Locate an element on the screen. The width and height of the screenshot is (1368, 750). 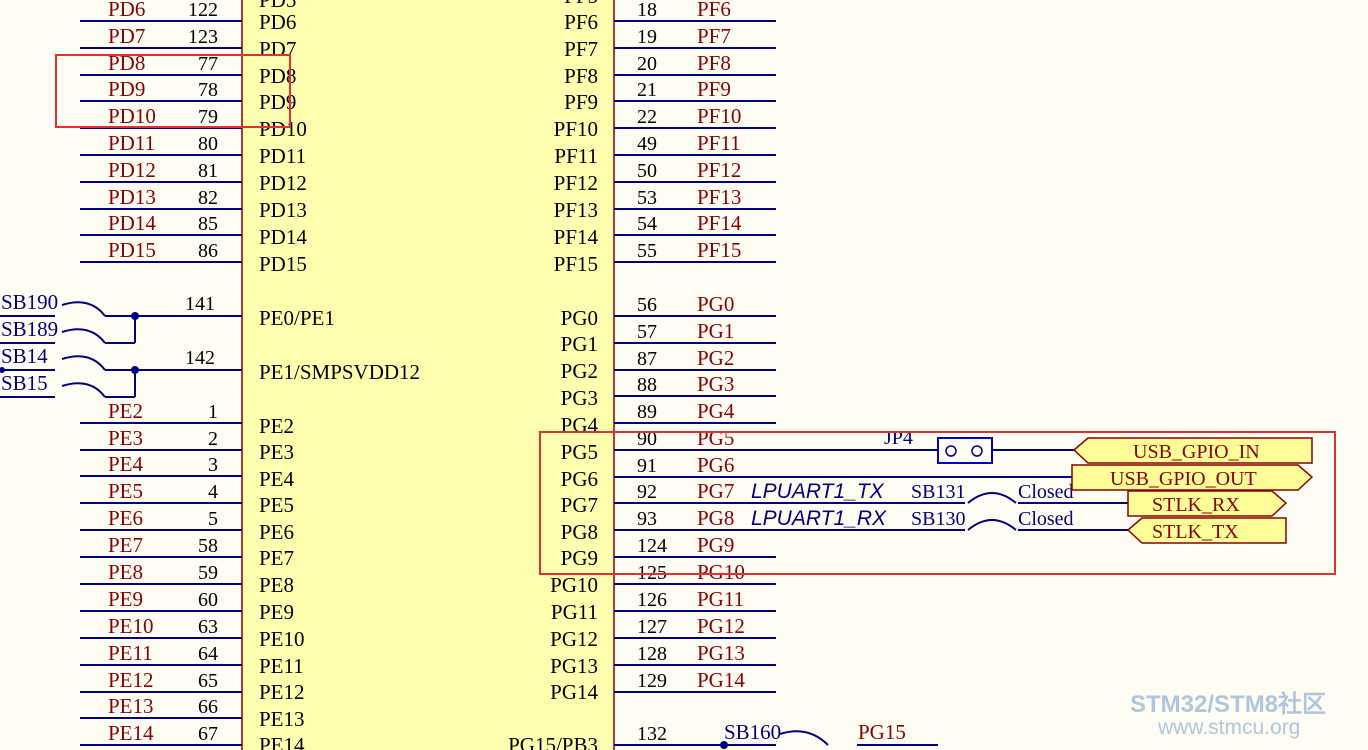
jp4-label: JP4 is located at coordinates (898, 438).